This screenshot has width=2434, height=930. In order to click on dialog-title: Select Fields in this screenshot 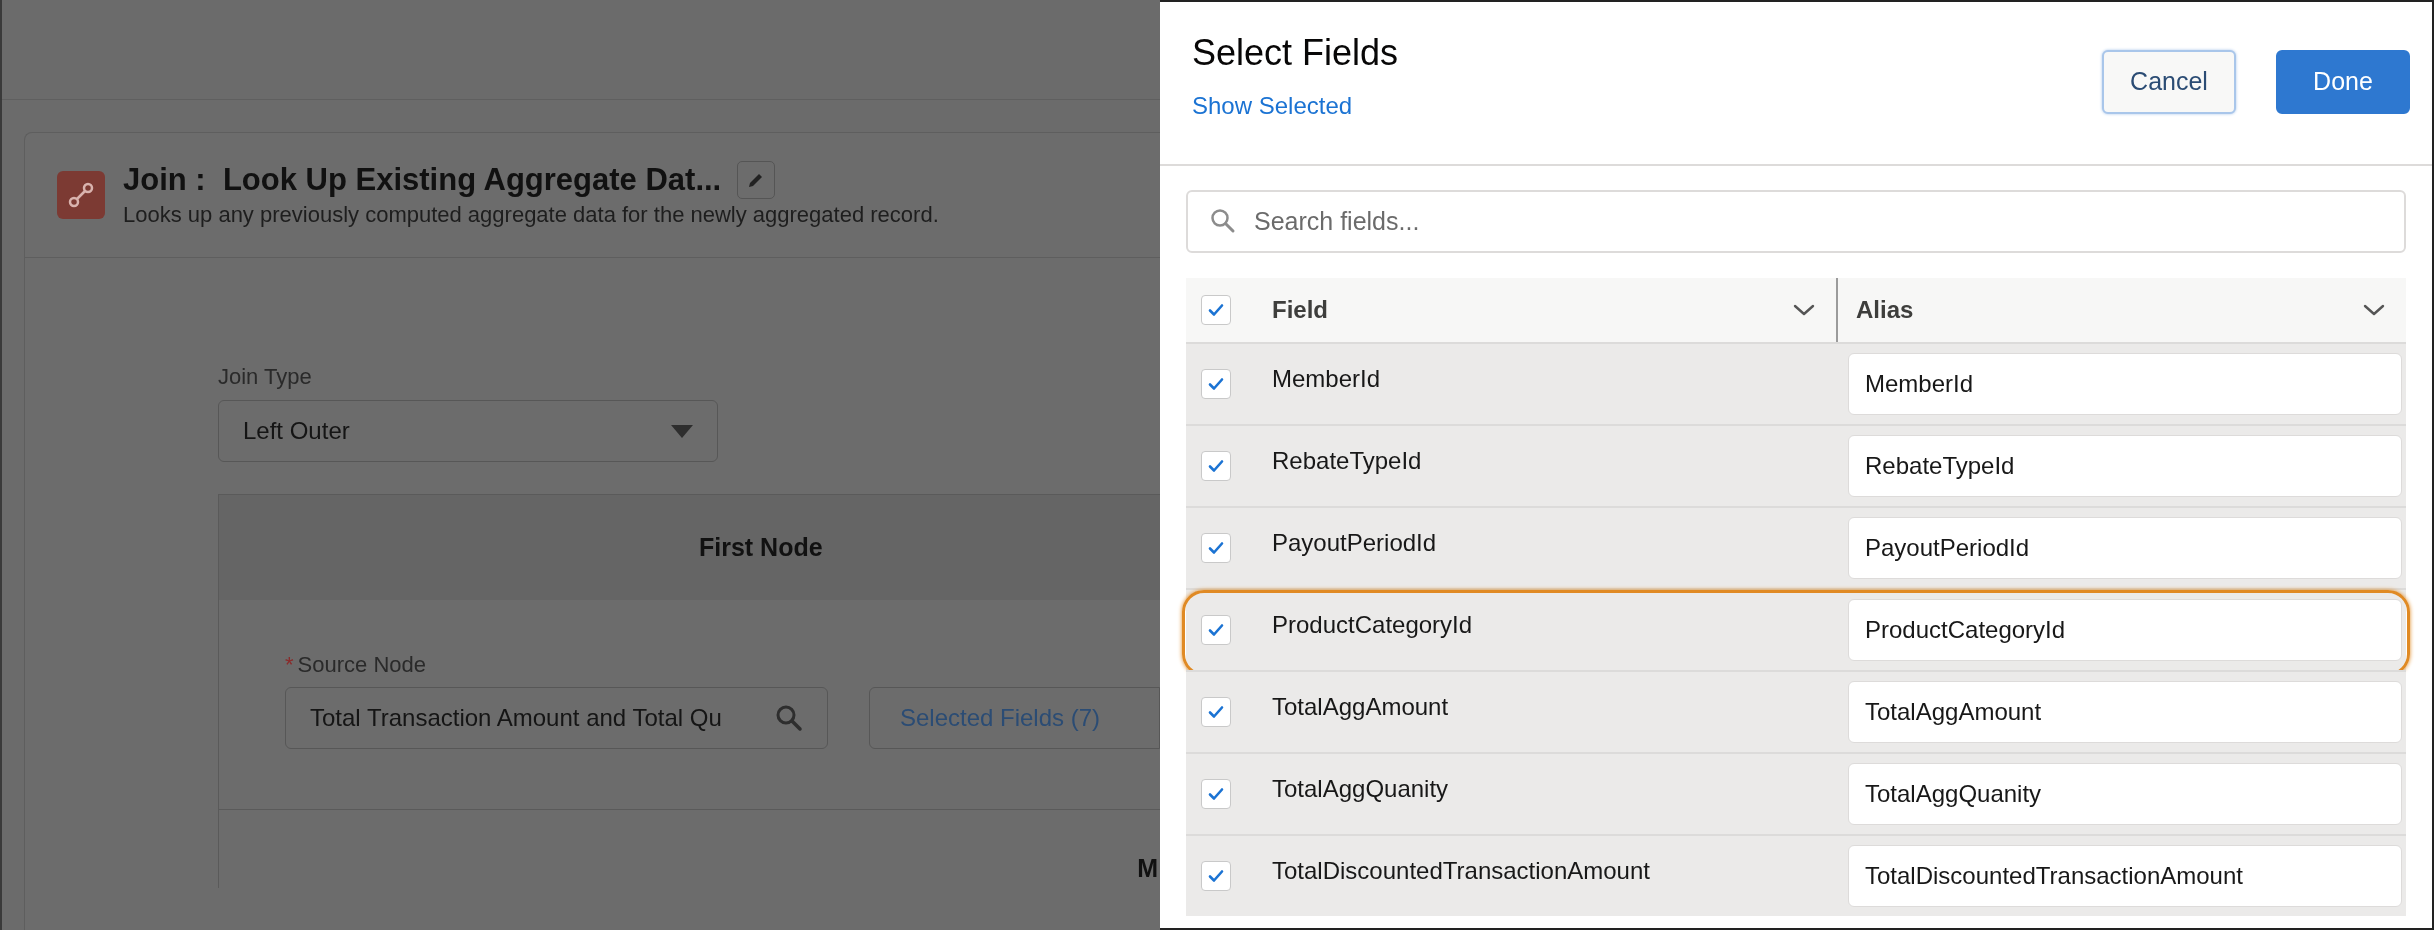, I will do `click(1295, 53)`.